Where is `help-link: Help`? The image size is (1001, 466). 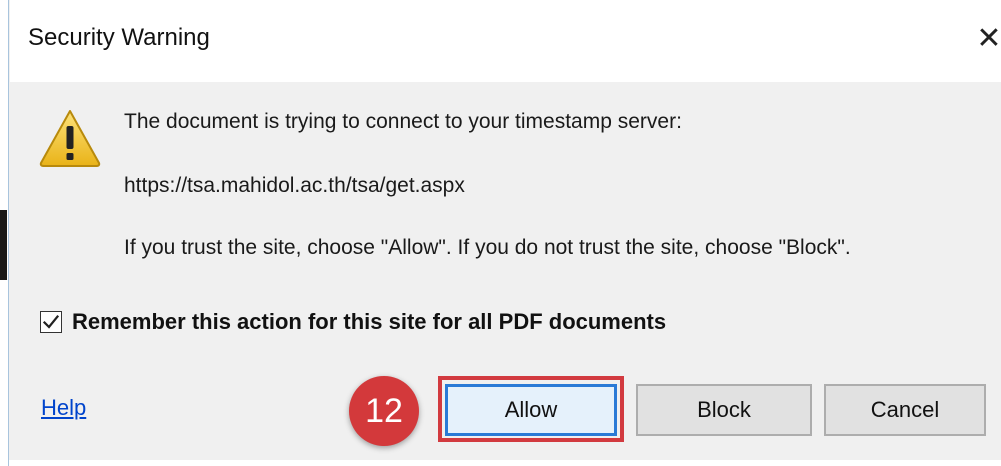
help-link: Help is located at coordinates (63, 408).